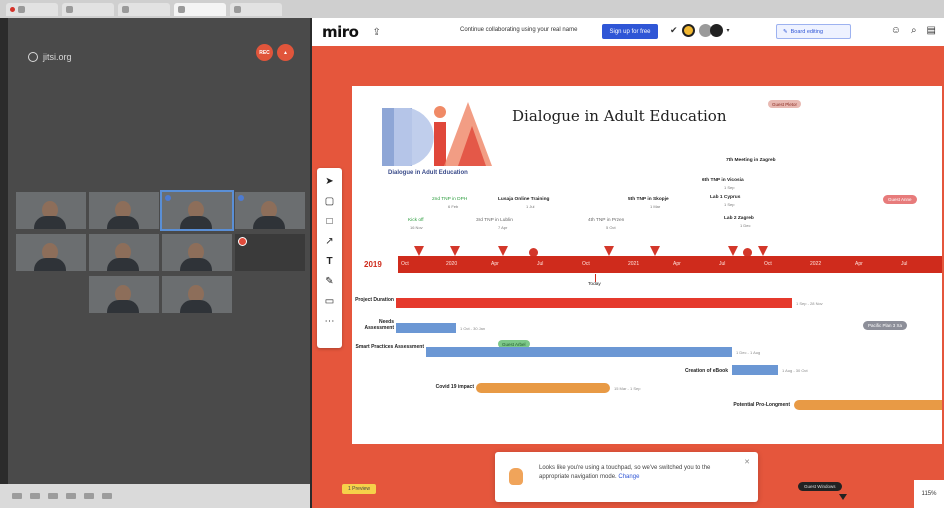 The height and width of the screenshot is (508, 944). Describe the element at coordinates (900, 199) in the screenshot. I see `guest-cursor-label: Guest Anne` at that location.